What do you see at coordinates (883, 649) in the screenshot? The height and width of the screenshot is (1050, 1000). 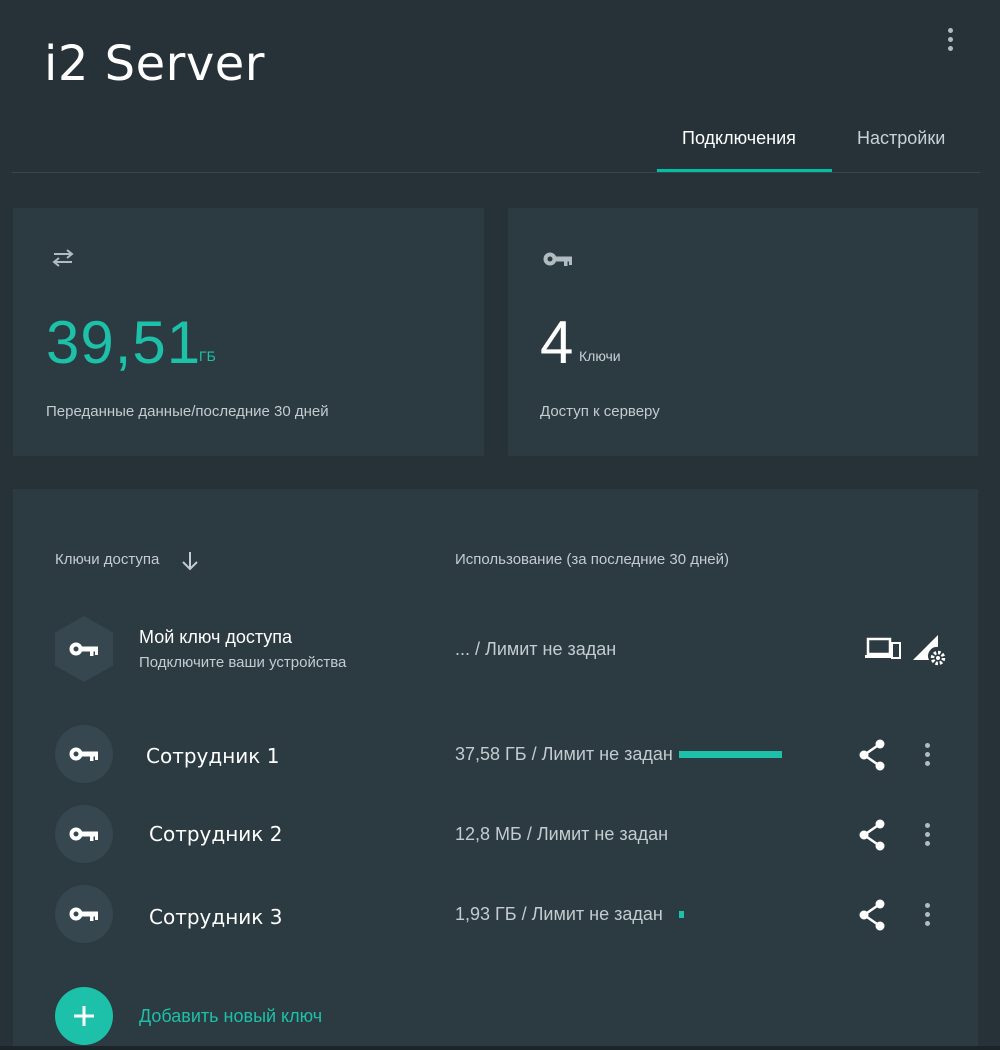 I see `devices-icon` at bounding box center [883, 649].